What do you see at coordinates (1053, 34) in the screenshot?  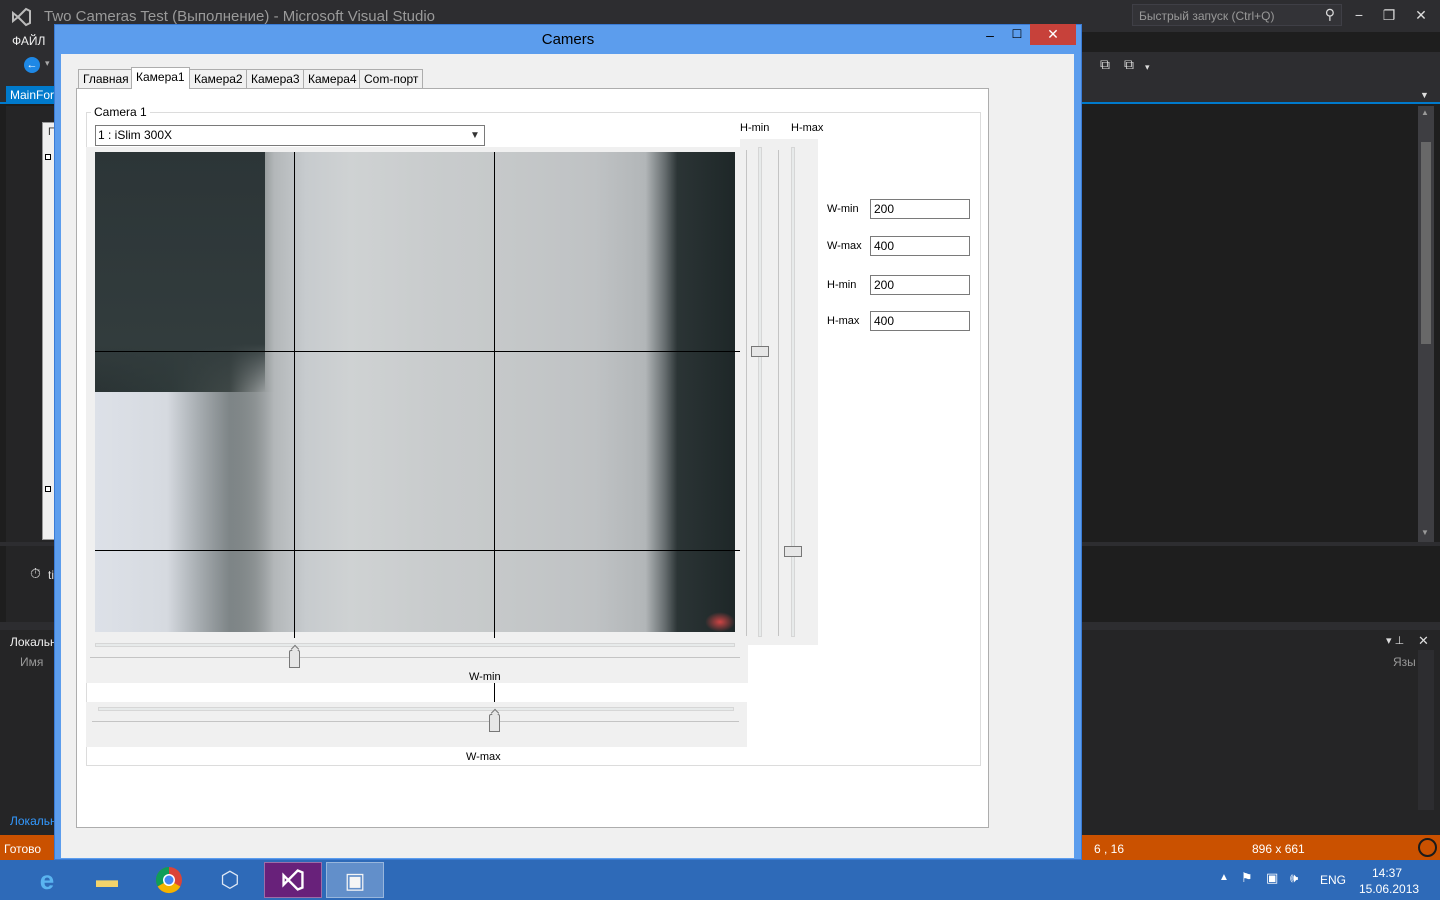 I see `close-button: ✕` at bounding box center [1053, 34].